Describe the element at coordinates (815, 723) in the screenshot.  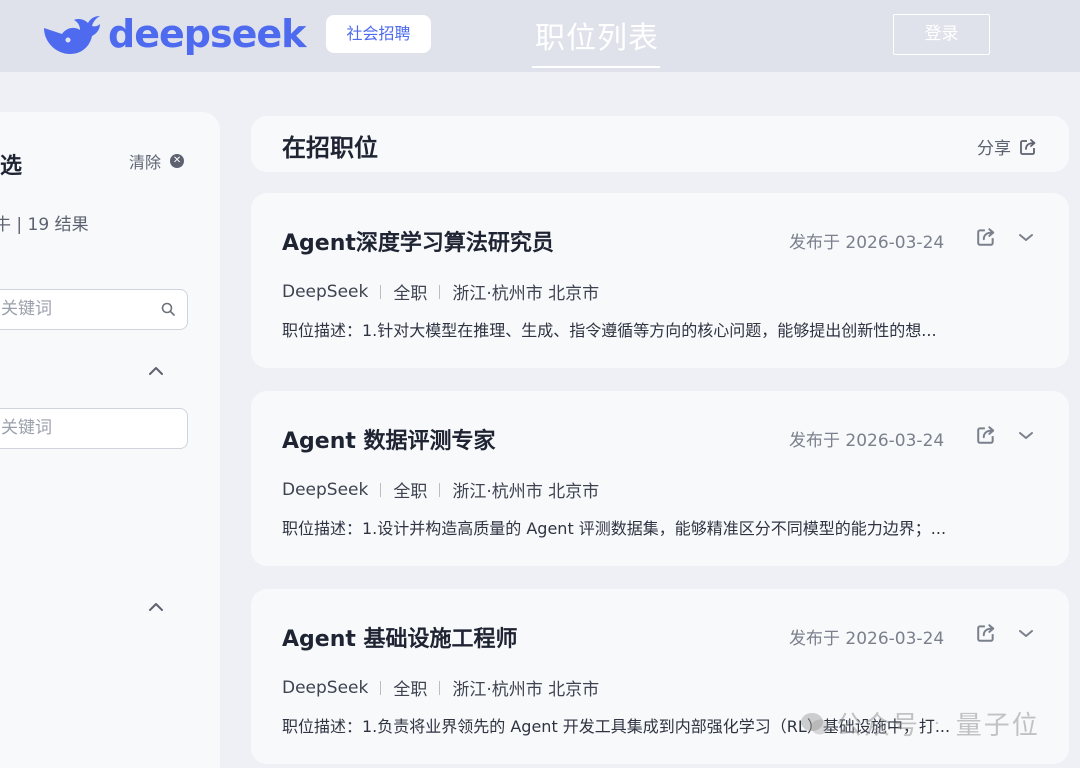
I see `wechat-icon` at that location.